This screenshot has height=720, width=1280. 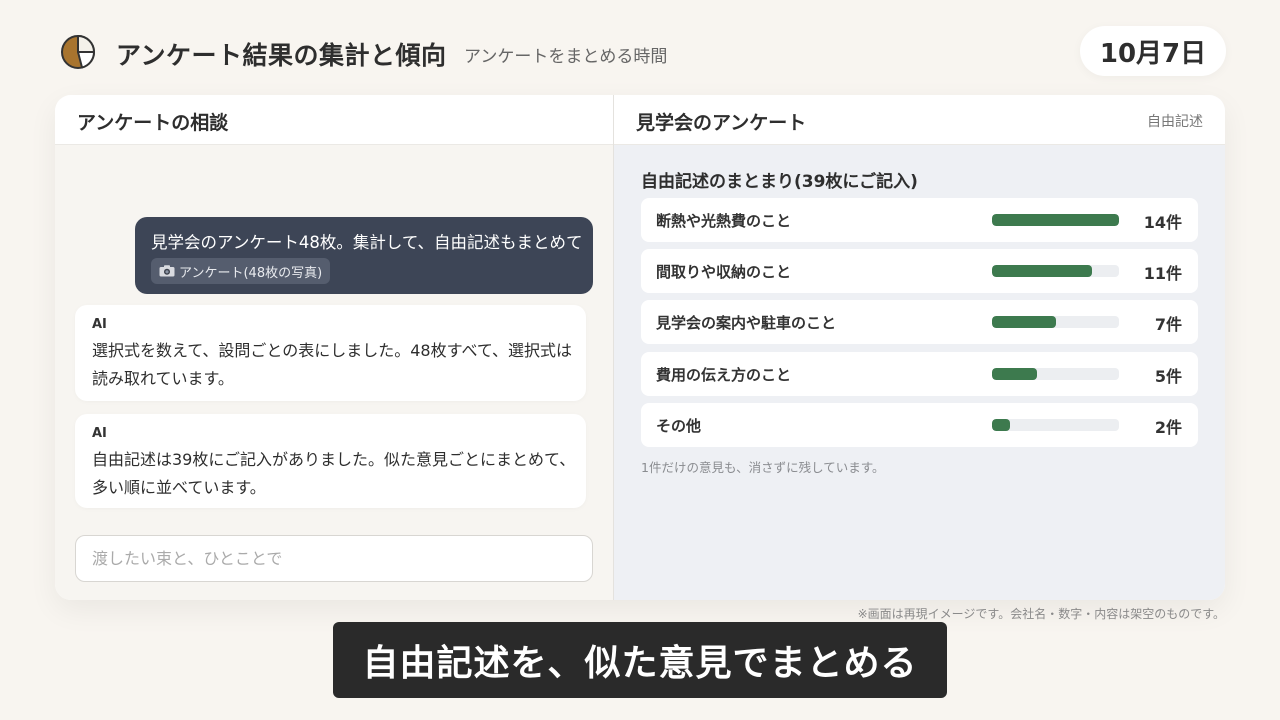 I want to click on summary-item-label: 断熱や光熱費のこと, so click(x=724, y=221).